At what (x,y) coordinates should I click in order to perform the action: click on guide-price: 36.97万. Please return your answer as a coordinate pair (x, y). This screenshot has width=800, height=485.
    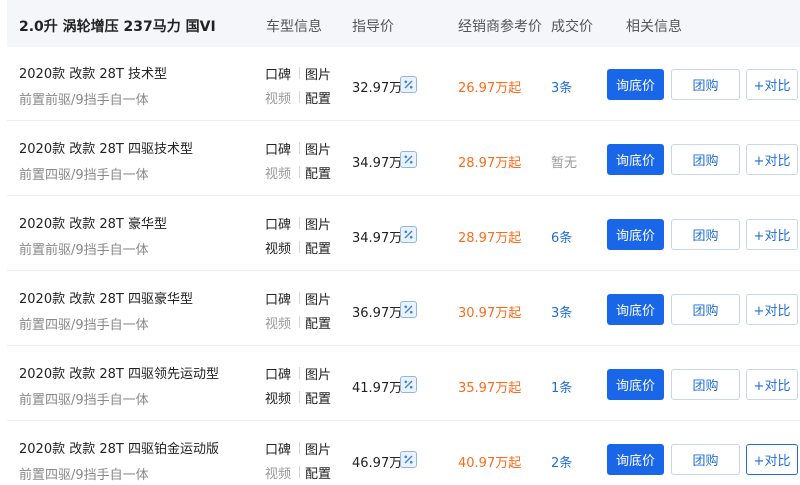
    Looking at the image, I should click on (377, 313).